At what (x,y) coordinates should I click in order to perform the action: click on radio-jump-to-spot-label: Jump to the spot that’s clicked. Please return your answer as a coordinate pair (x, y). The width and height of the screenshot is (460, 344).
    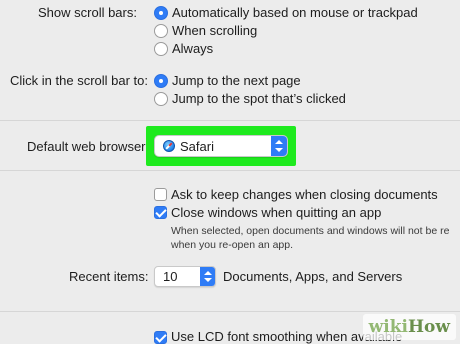
    Looking at the image, I should click on (259, 98).